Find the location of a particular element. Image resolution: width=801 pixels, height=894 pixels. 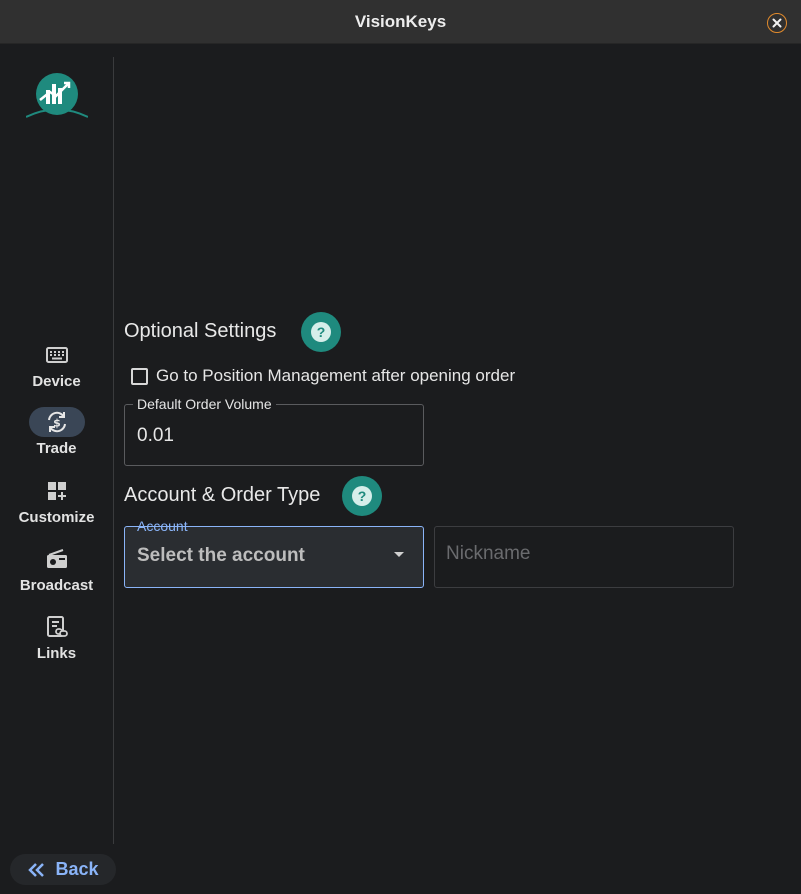

account-select: Account Select the account is located at coordinates (274, 553).